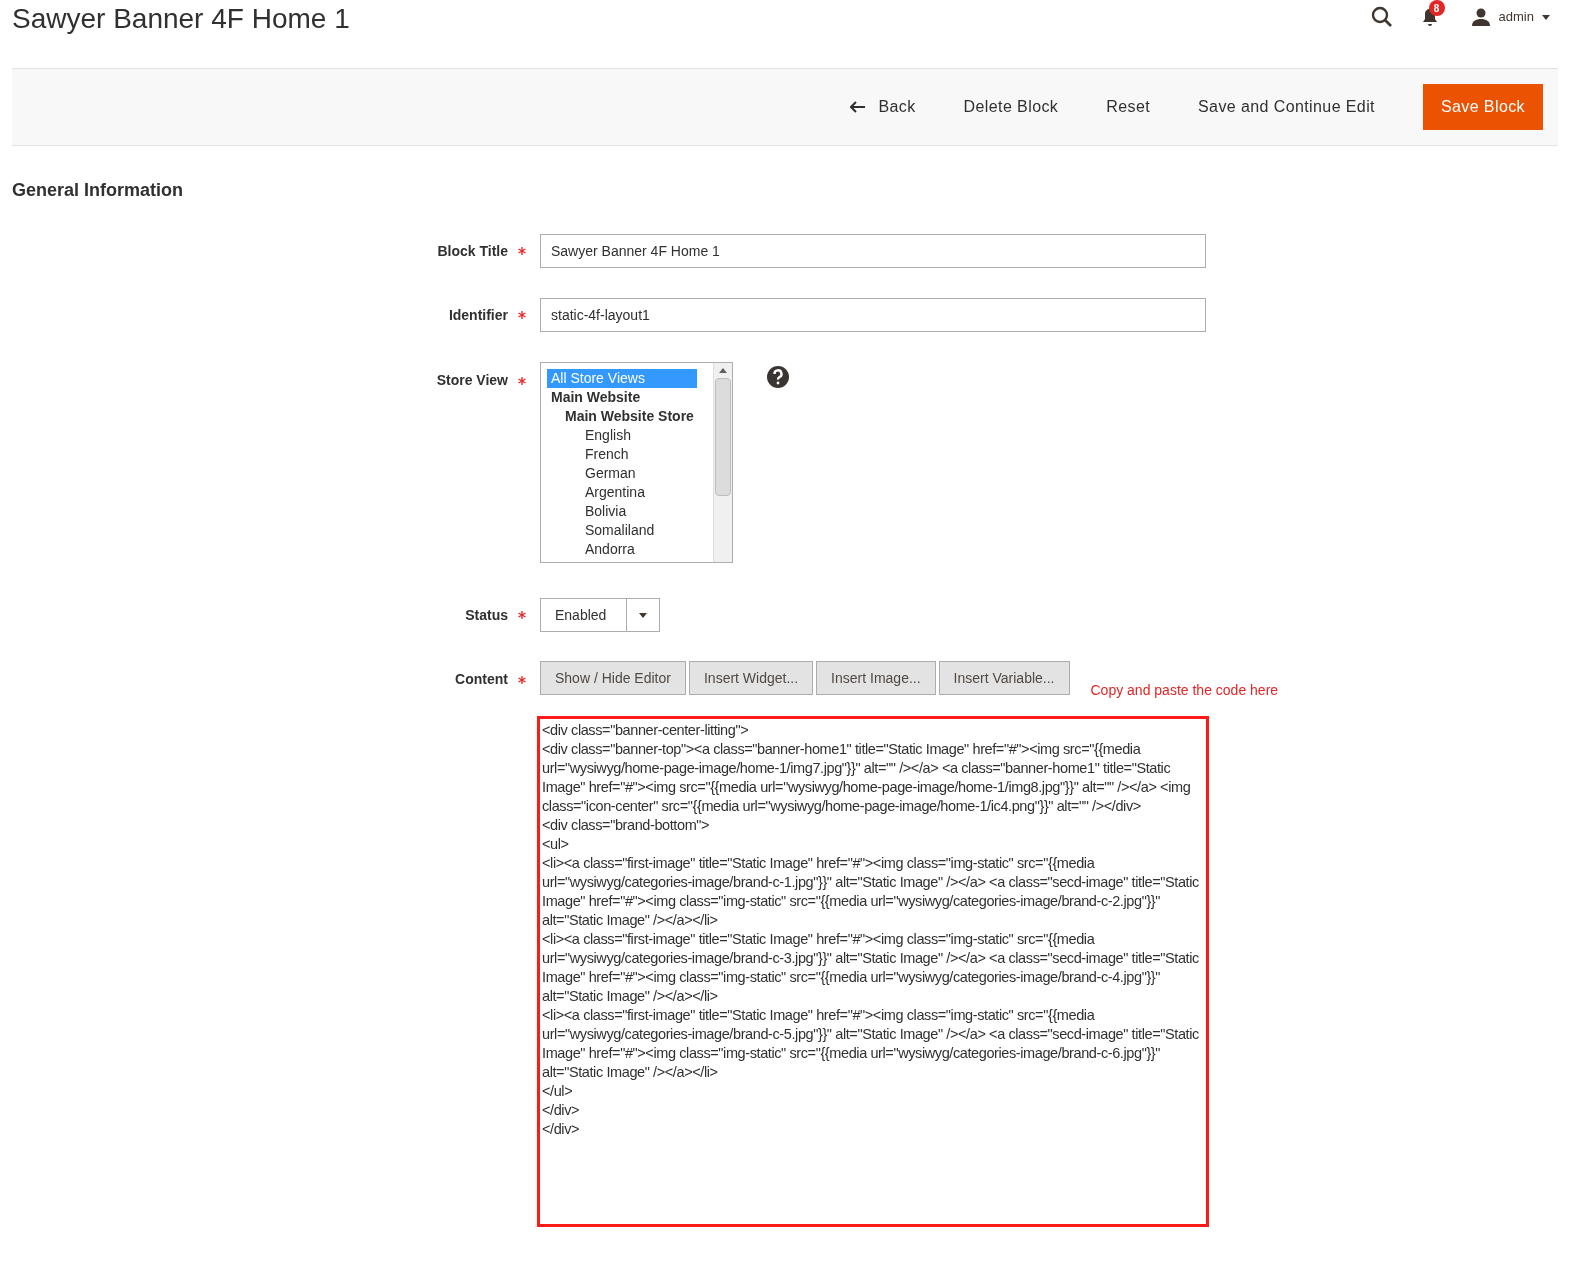  What do you see at coordinates (1436, 8) in the screenshot?
I see `notification-badge: 8` at bounding box center [1436, 8].